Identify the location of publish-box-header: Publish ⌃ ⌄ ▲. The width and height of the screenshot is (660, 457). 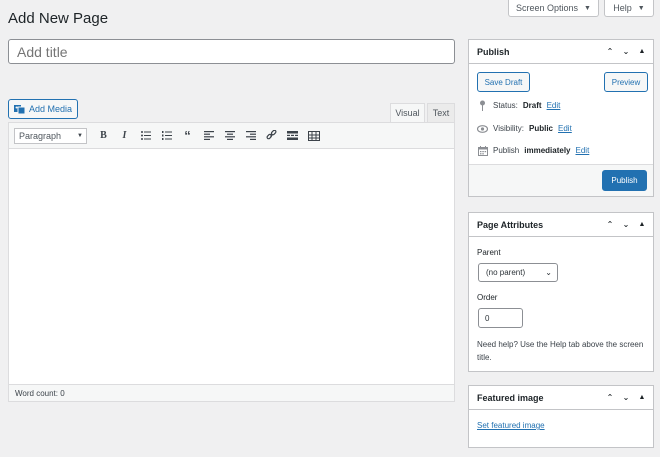
(561, 52).